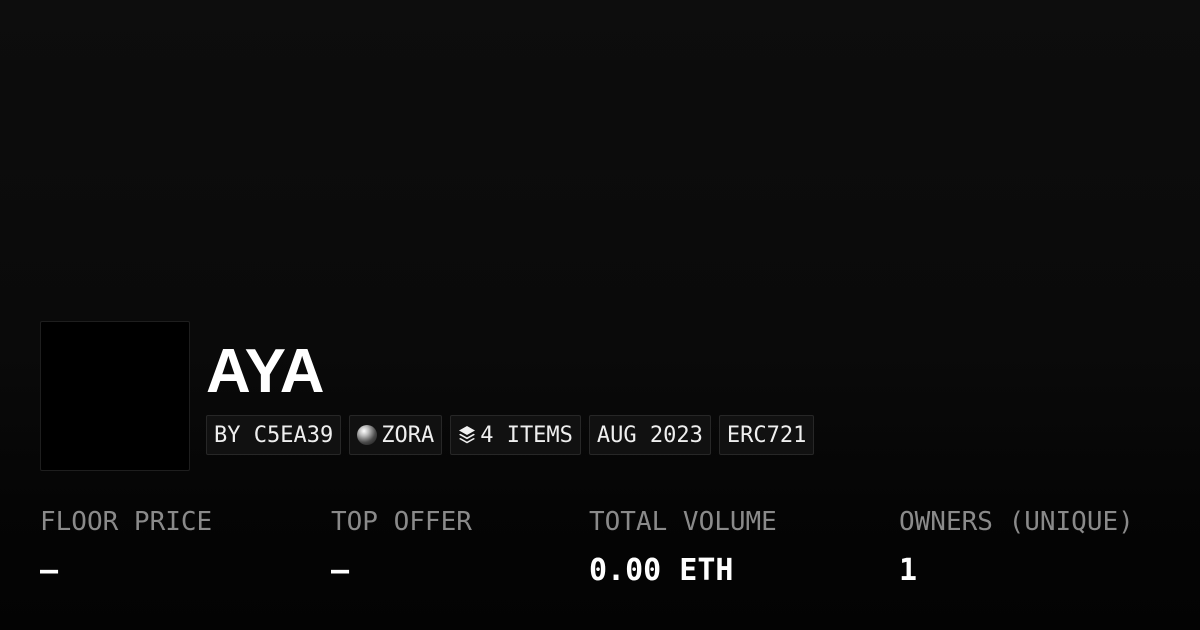  What do you see at coordinates (401, 546) in the screenshot?
I see `stat-top-offer: TOP OFFER –` at bounding box center [401, 546].